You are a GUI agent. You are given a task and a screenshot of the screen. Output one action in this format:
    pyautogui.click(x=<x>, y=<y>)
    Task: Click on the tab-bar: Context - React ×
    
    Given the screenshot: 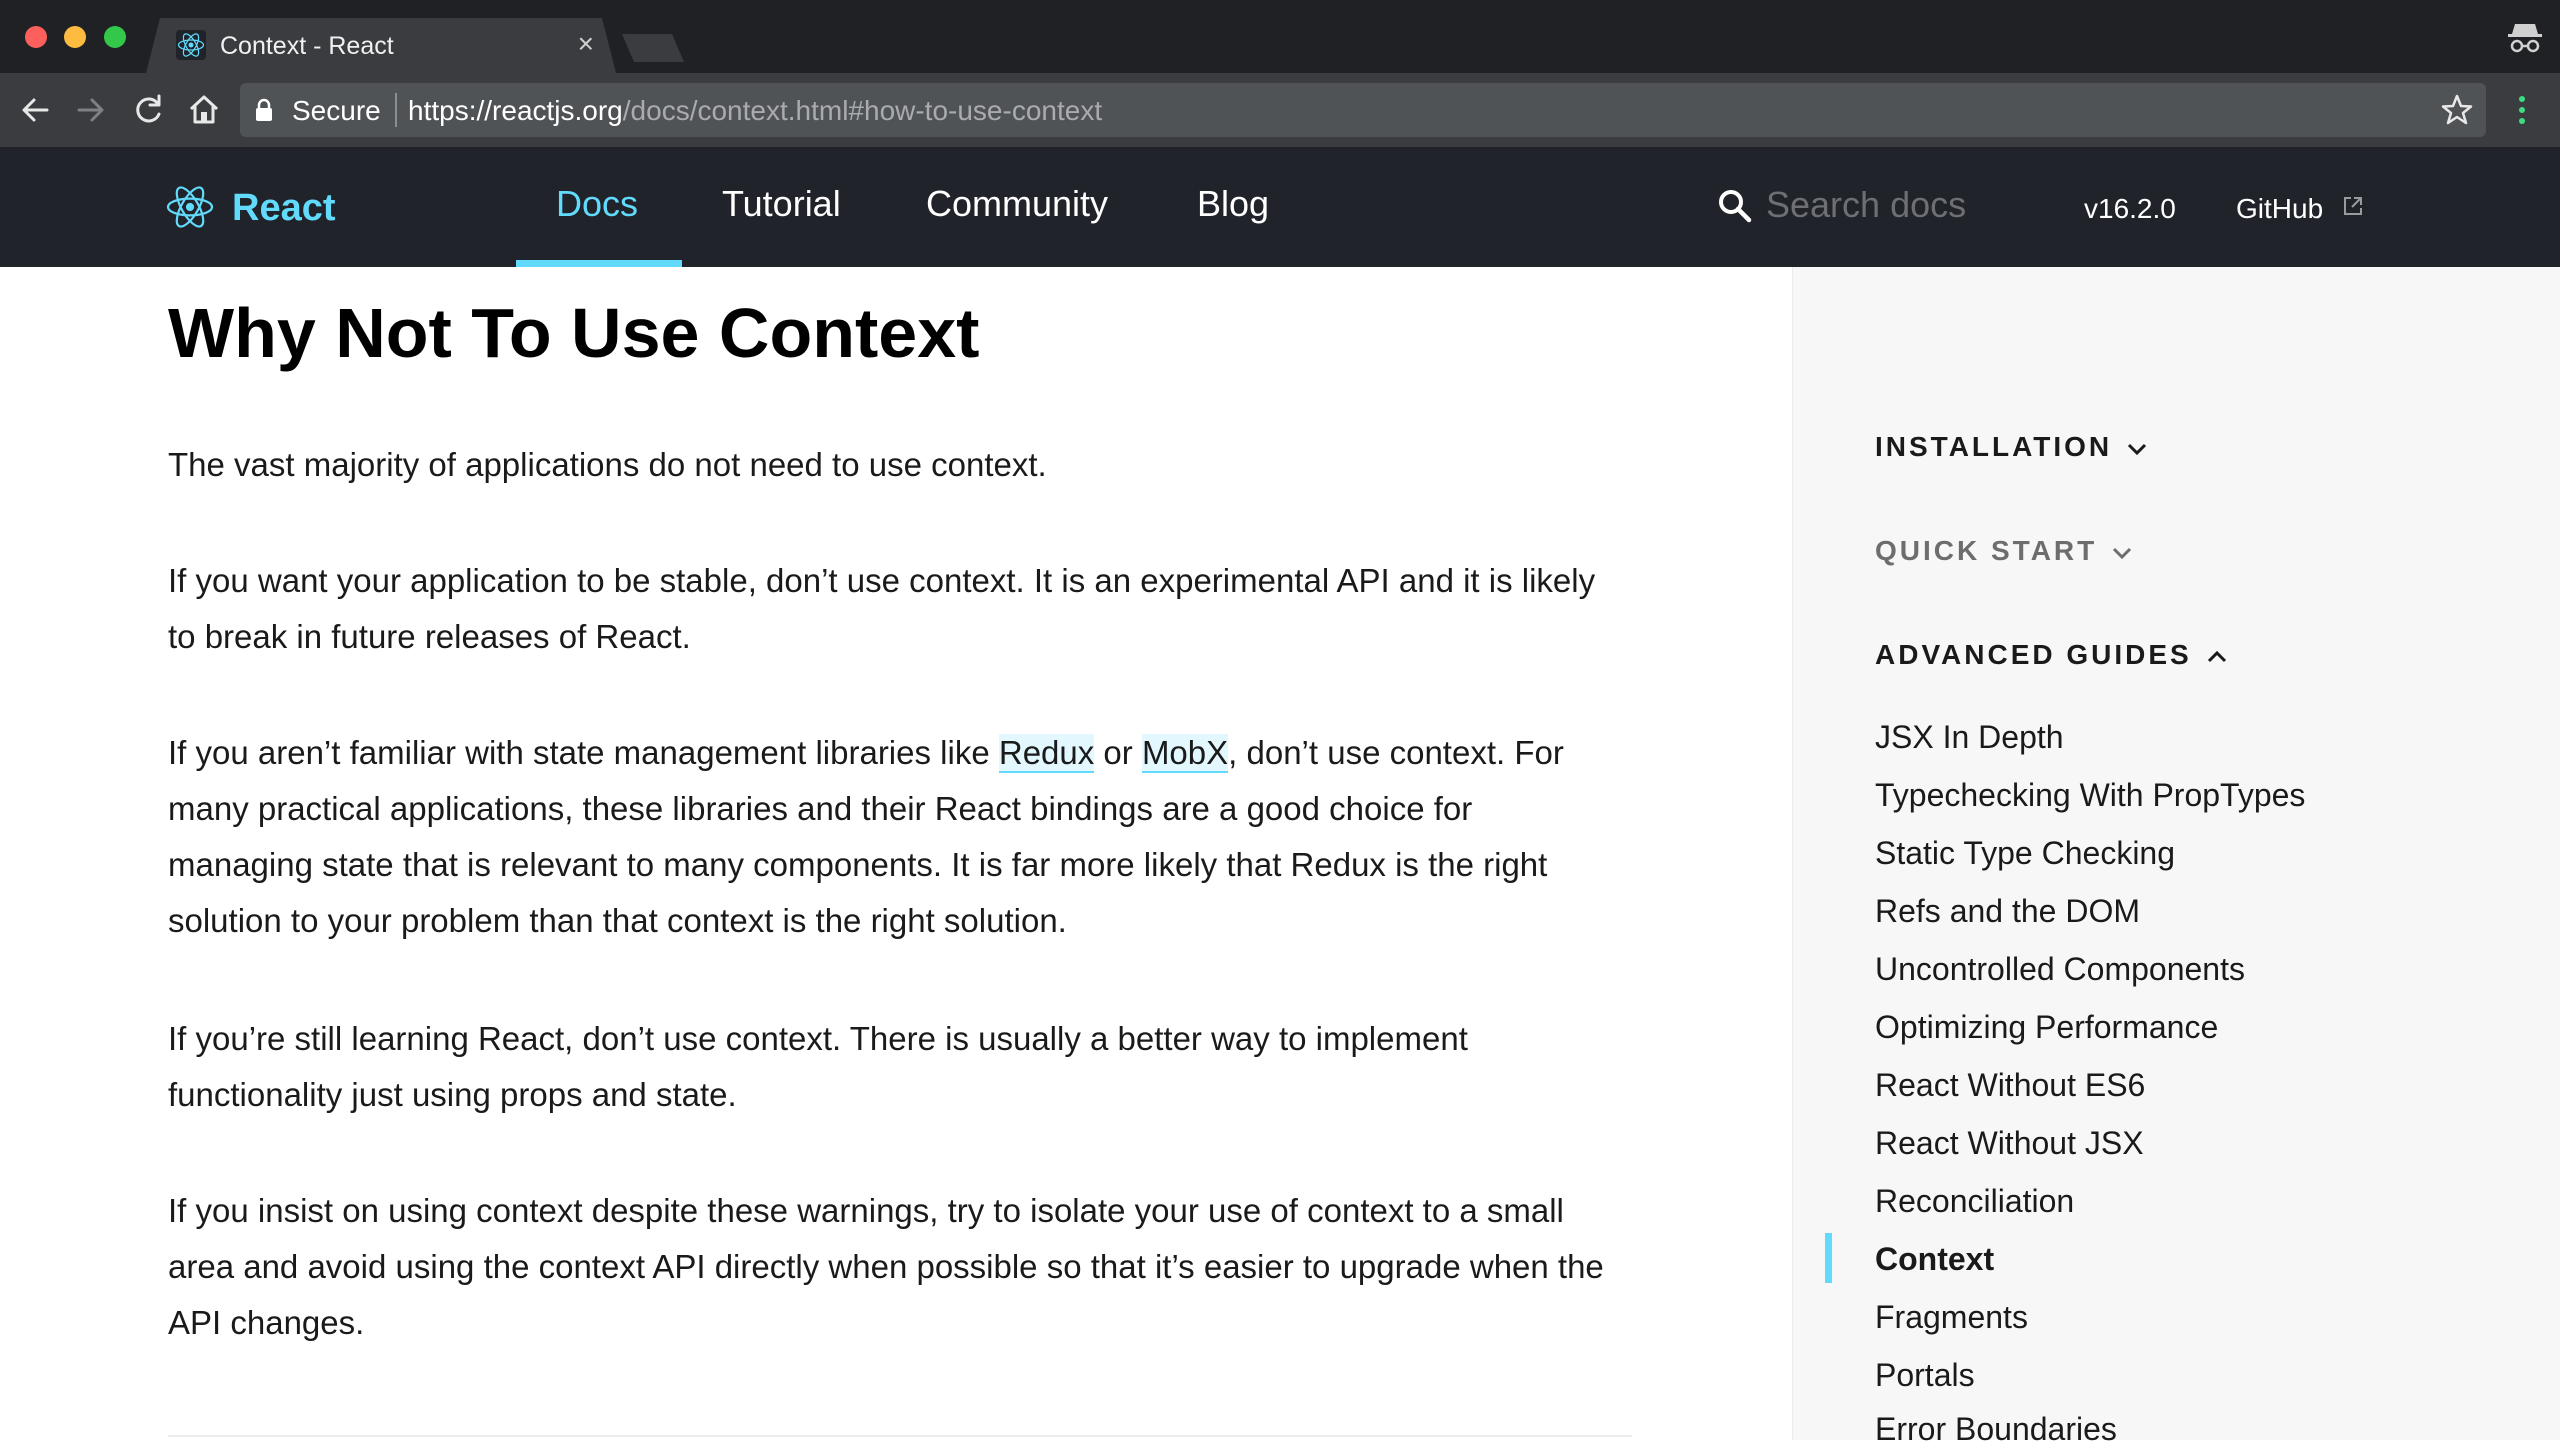 What is the action you would take?
    pyautogui.click(x=1280, y=36)
    